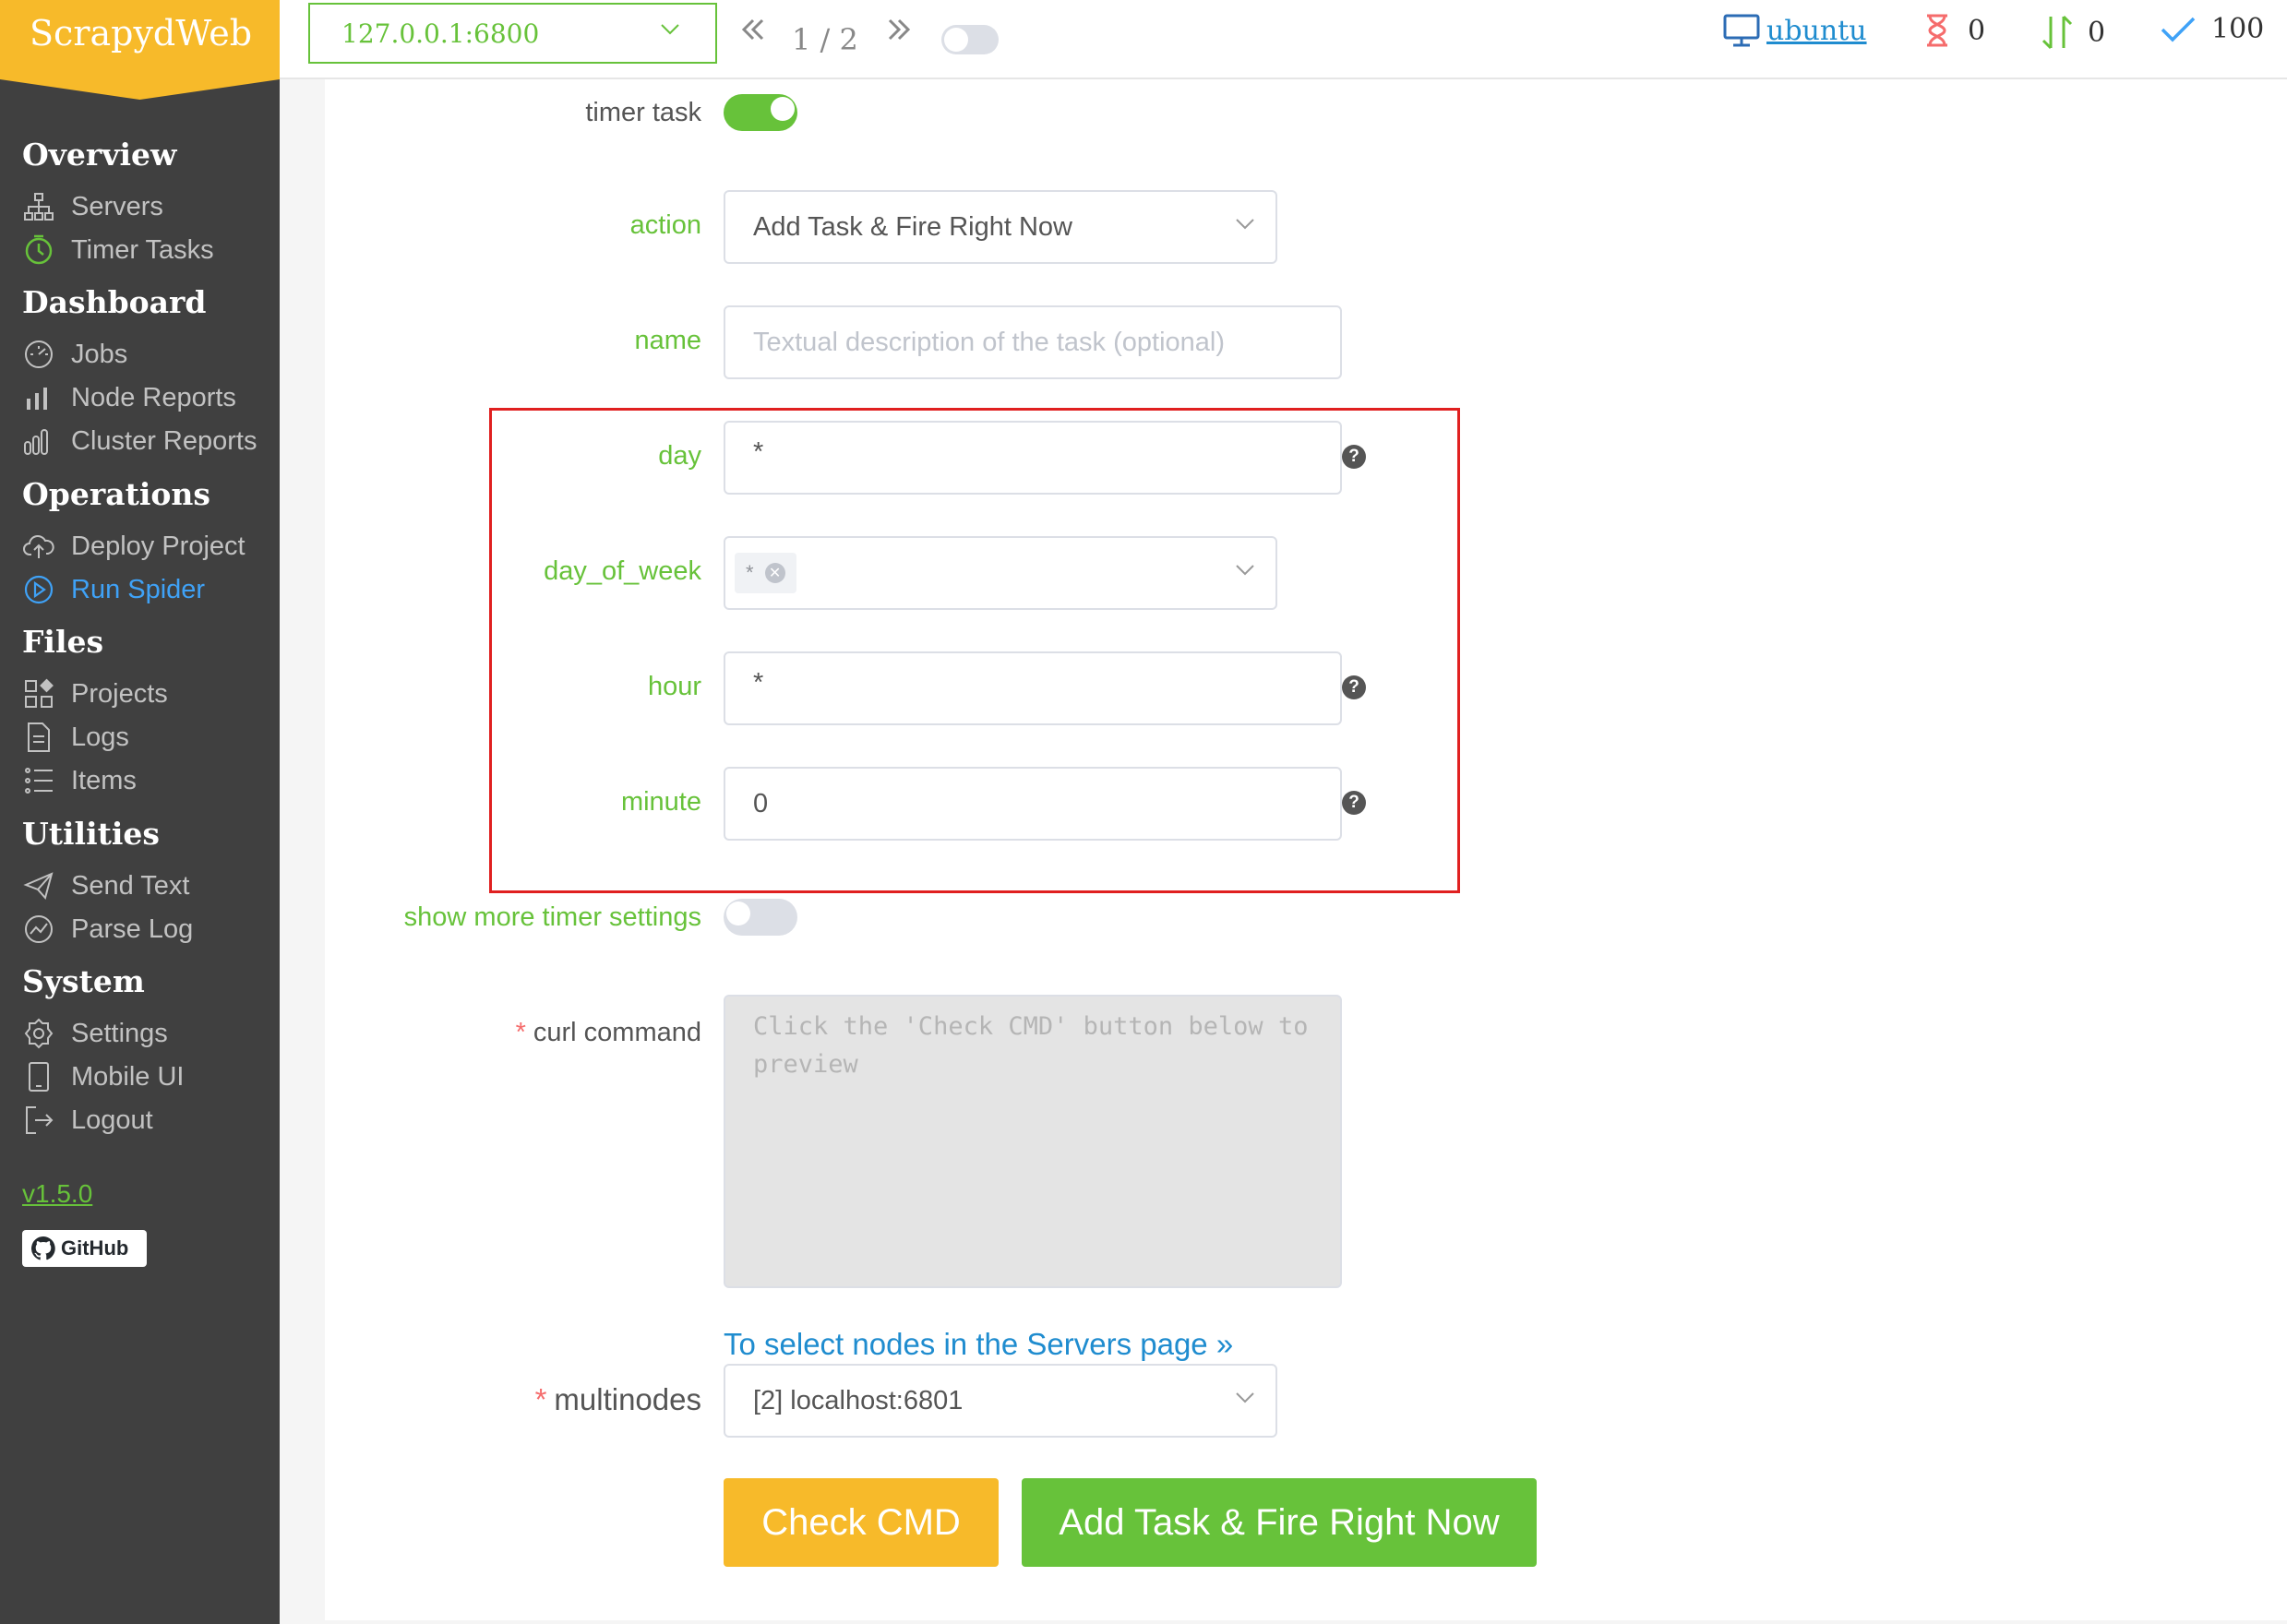  What do you see at coordinates (2178, 29) in the screenshot?
I see `check-icon` at bounding box center [2178, 29].